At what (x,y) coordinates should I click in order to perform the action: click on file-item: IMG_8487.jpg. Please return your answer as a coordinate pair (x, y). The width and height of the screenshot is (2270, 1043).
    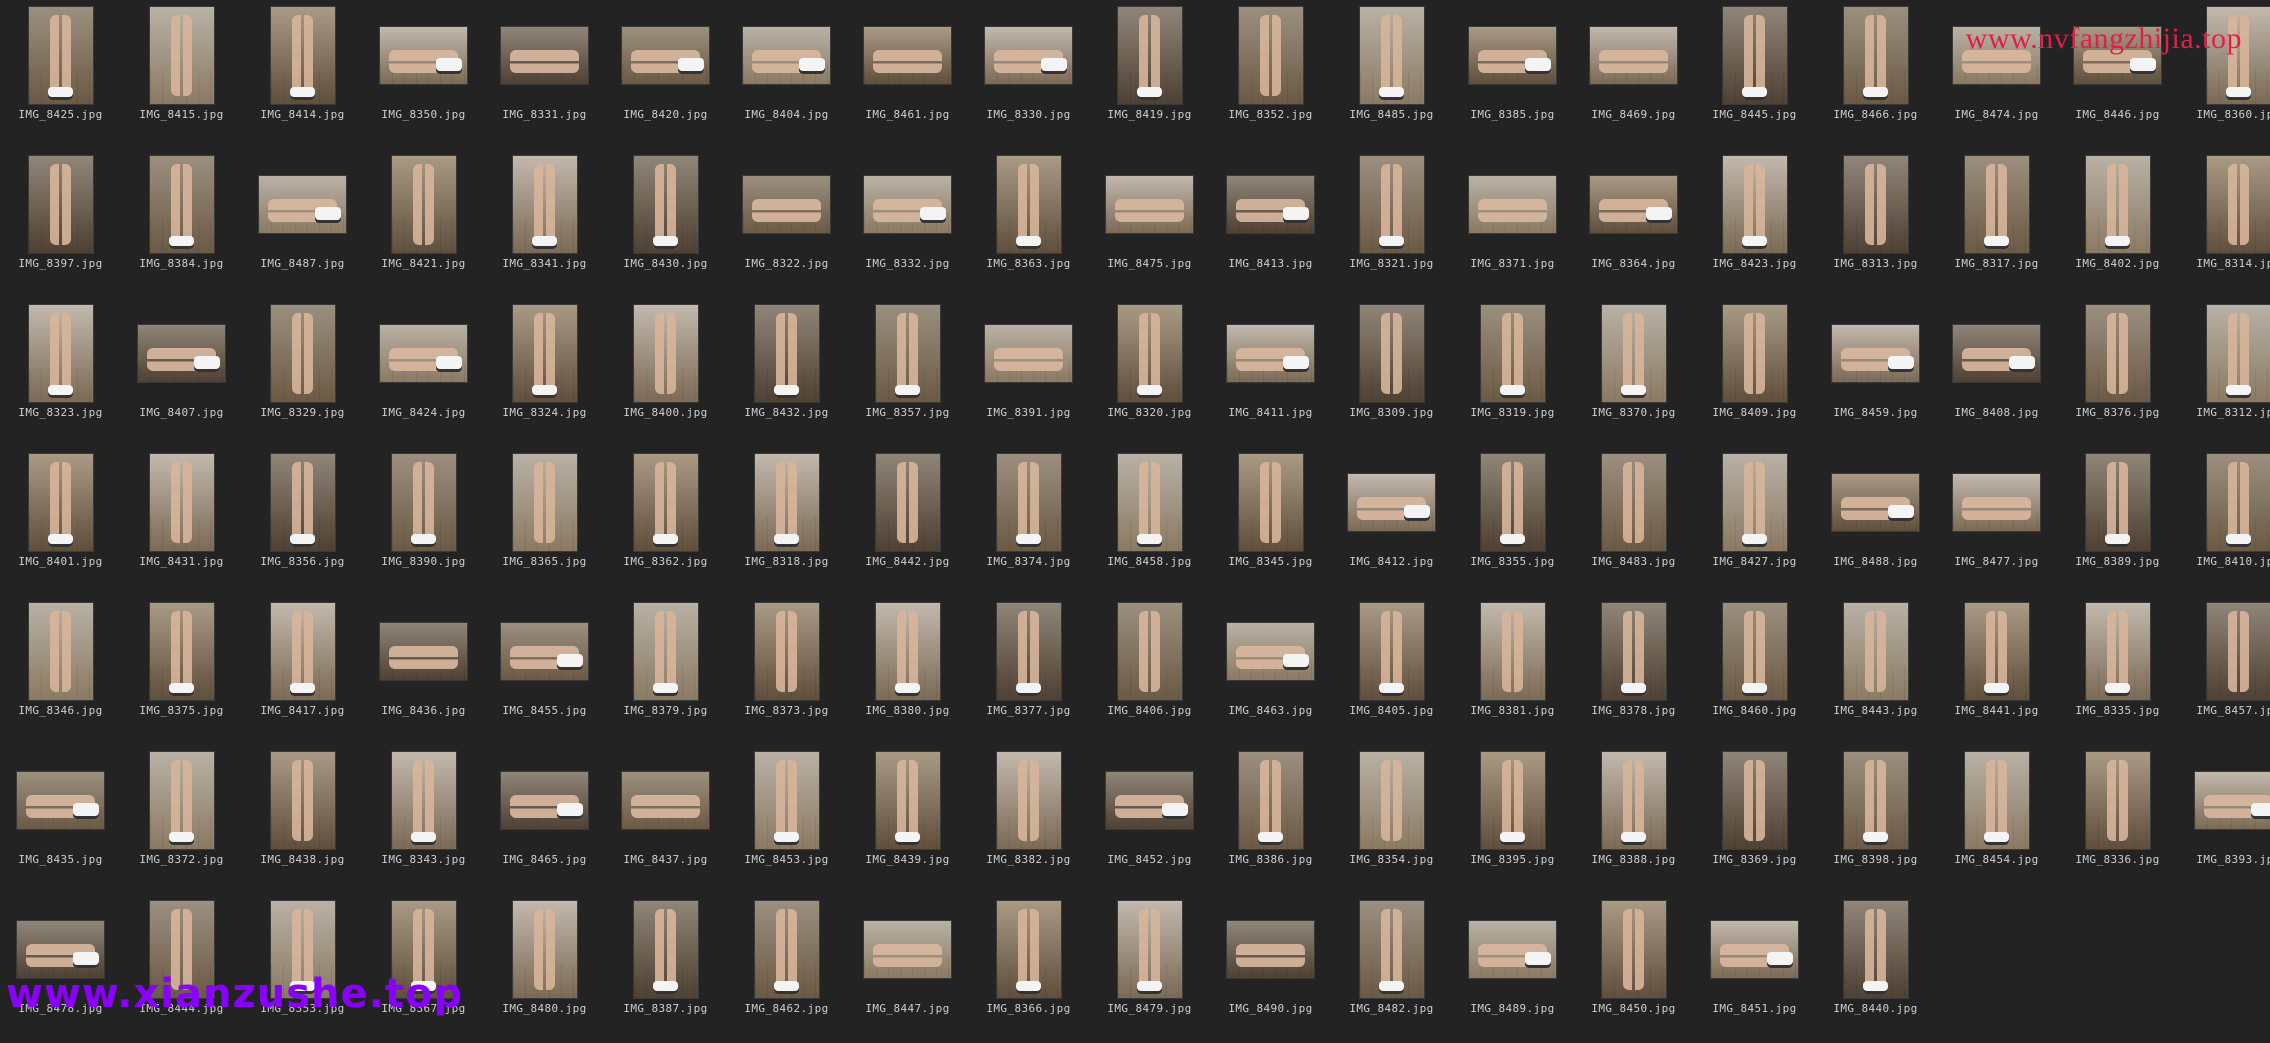
    Looking at the image, I should click on (302, 223).